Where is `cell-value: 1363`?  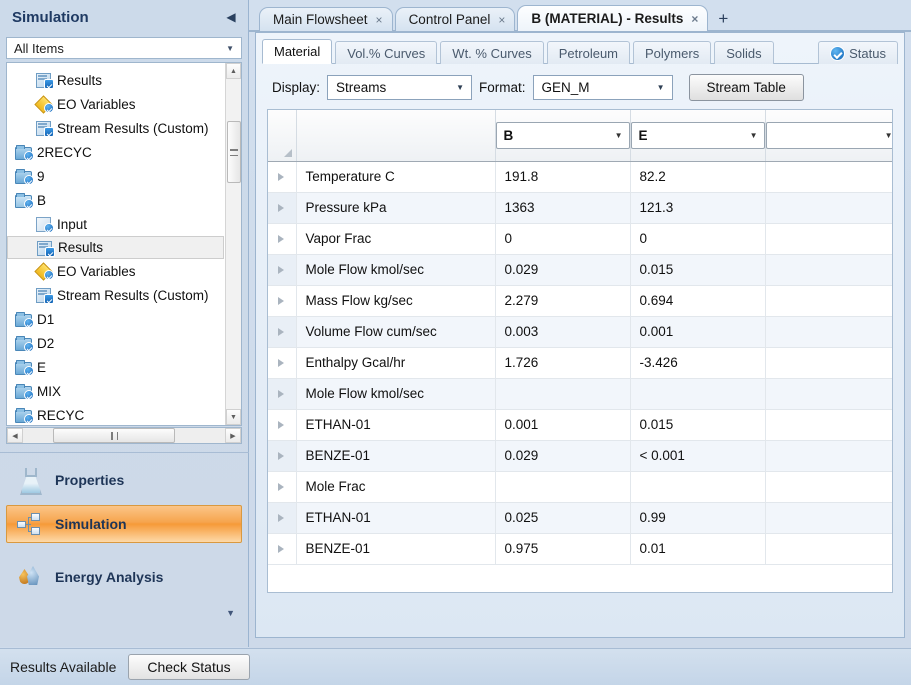
cell-value: 1363 is located at coordinates (563, 208).